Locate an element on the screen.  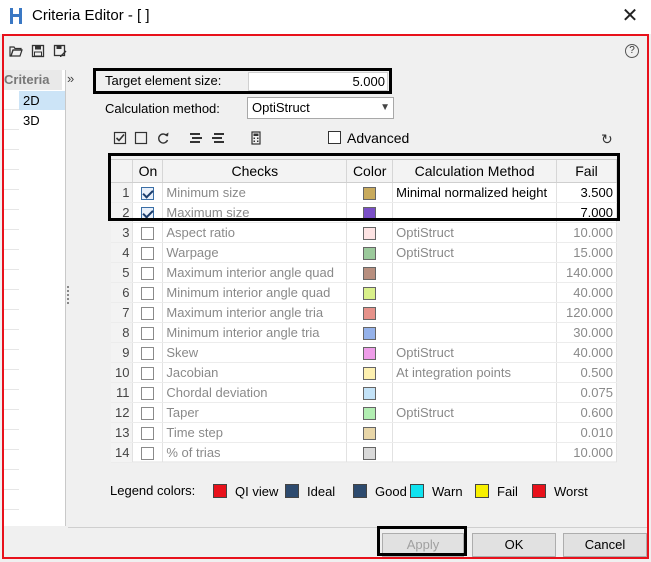
close-button: ✕ is located at coordinates (630, 16).